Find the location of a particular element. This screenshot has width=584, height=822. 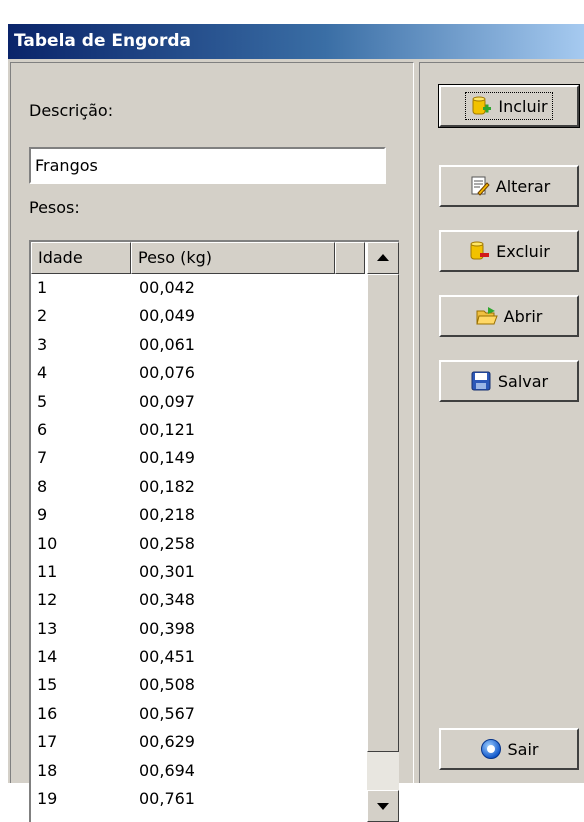

save-disk-icon is located at coordinates (481, 381).